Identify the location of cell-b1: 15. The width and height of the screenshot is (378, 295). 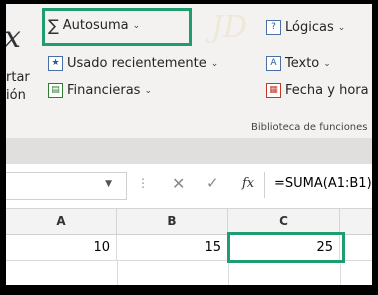
(172, 247).